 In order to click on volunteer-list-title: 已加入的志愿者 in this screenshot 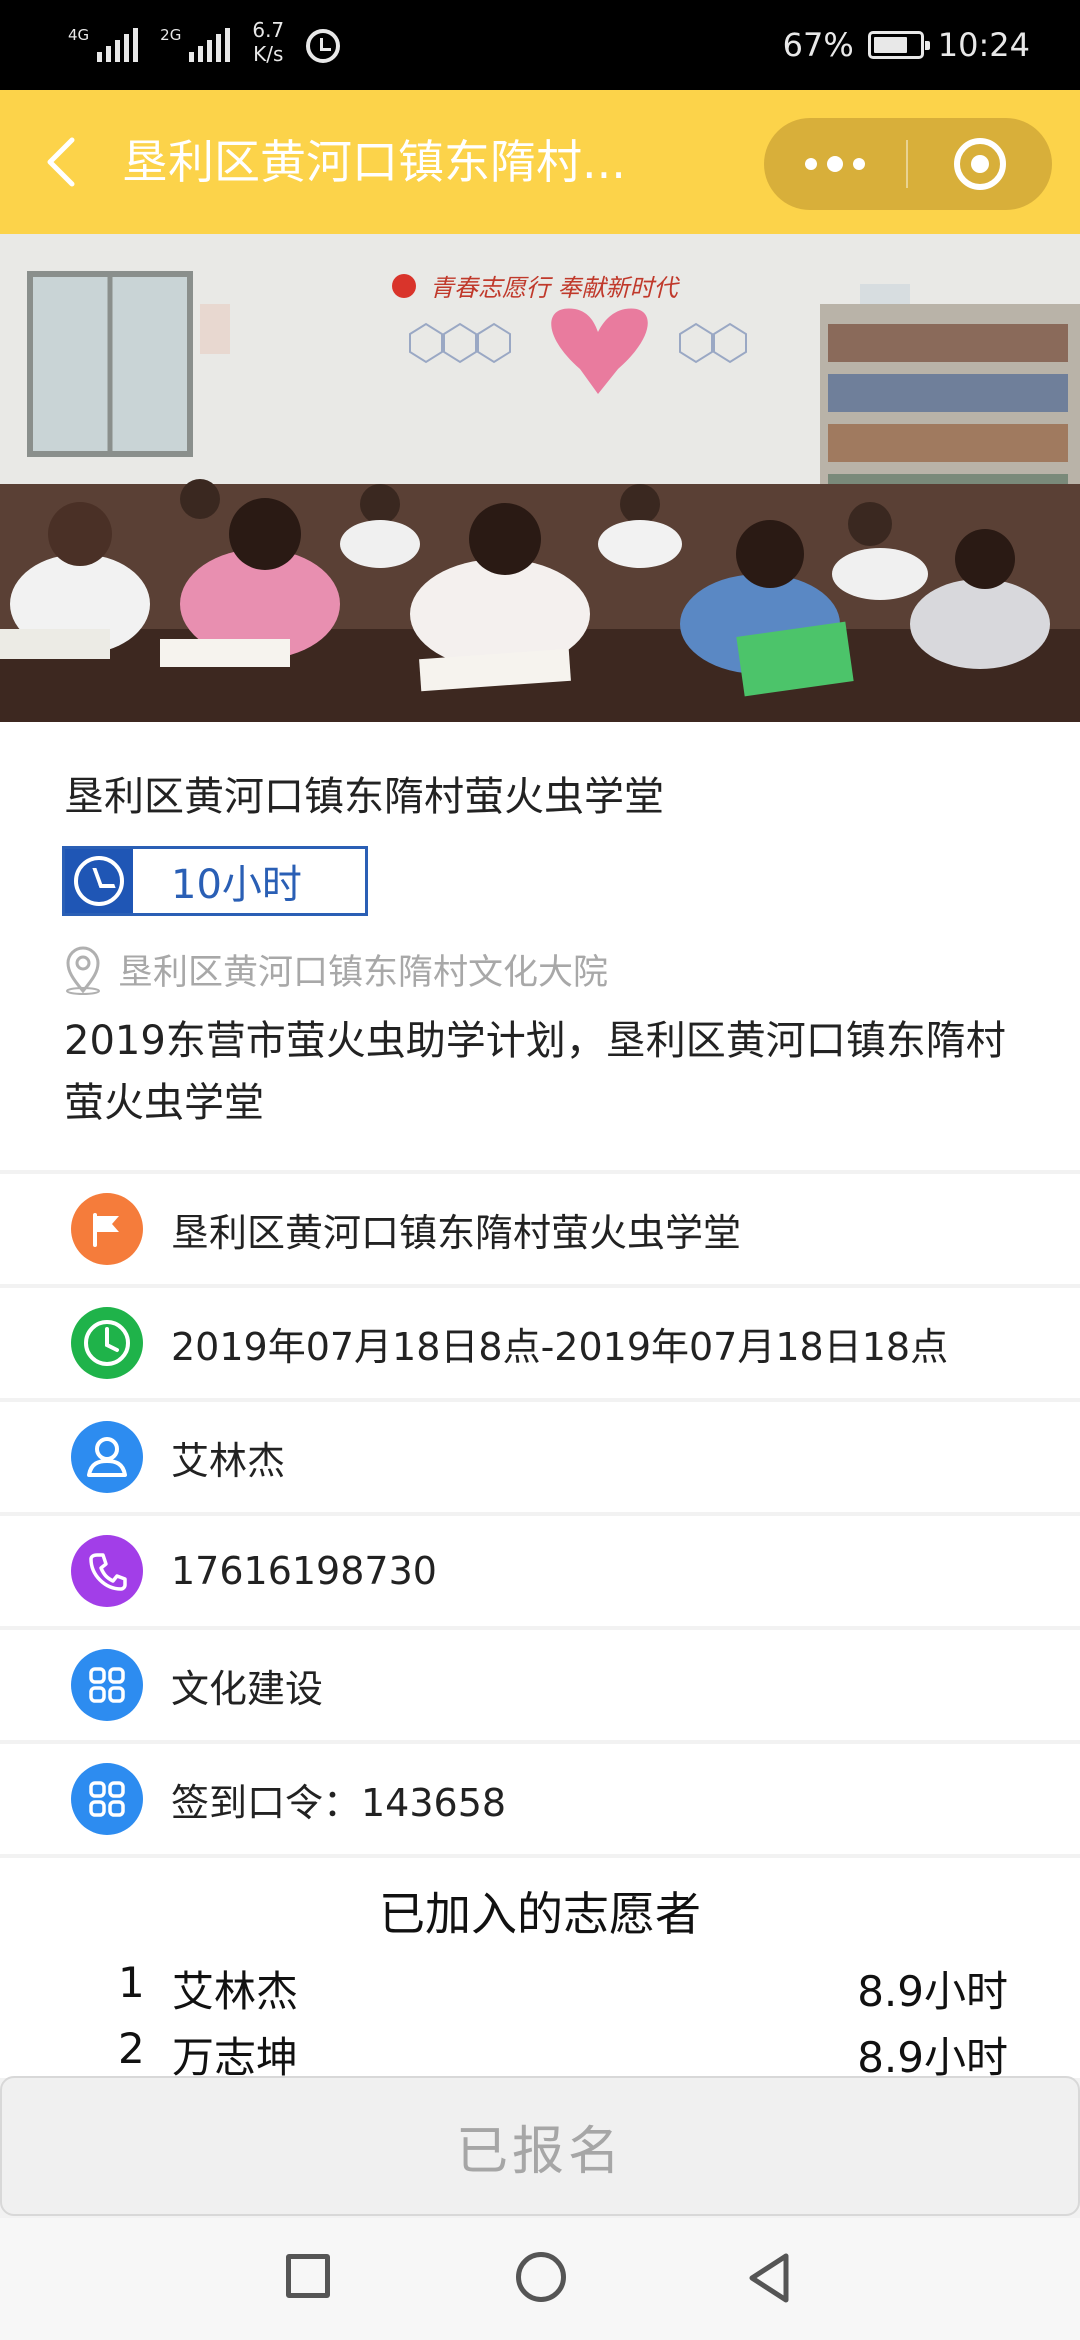, I will do `click(540, 1914)`.